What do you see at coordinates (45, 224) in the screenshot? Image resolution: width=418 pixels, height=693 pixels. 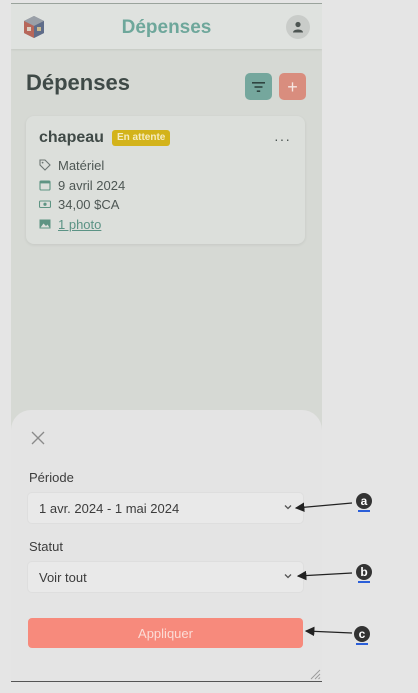 I see `image-icon` at bounding box center [45, 224].